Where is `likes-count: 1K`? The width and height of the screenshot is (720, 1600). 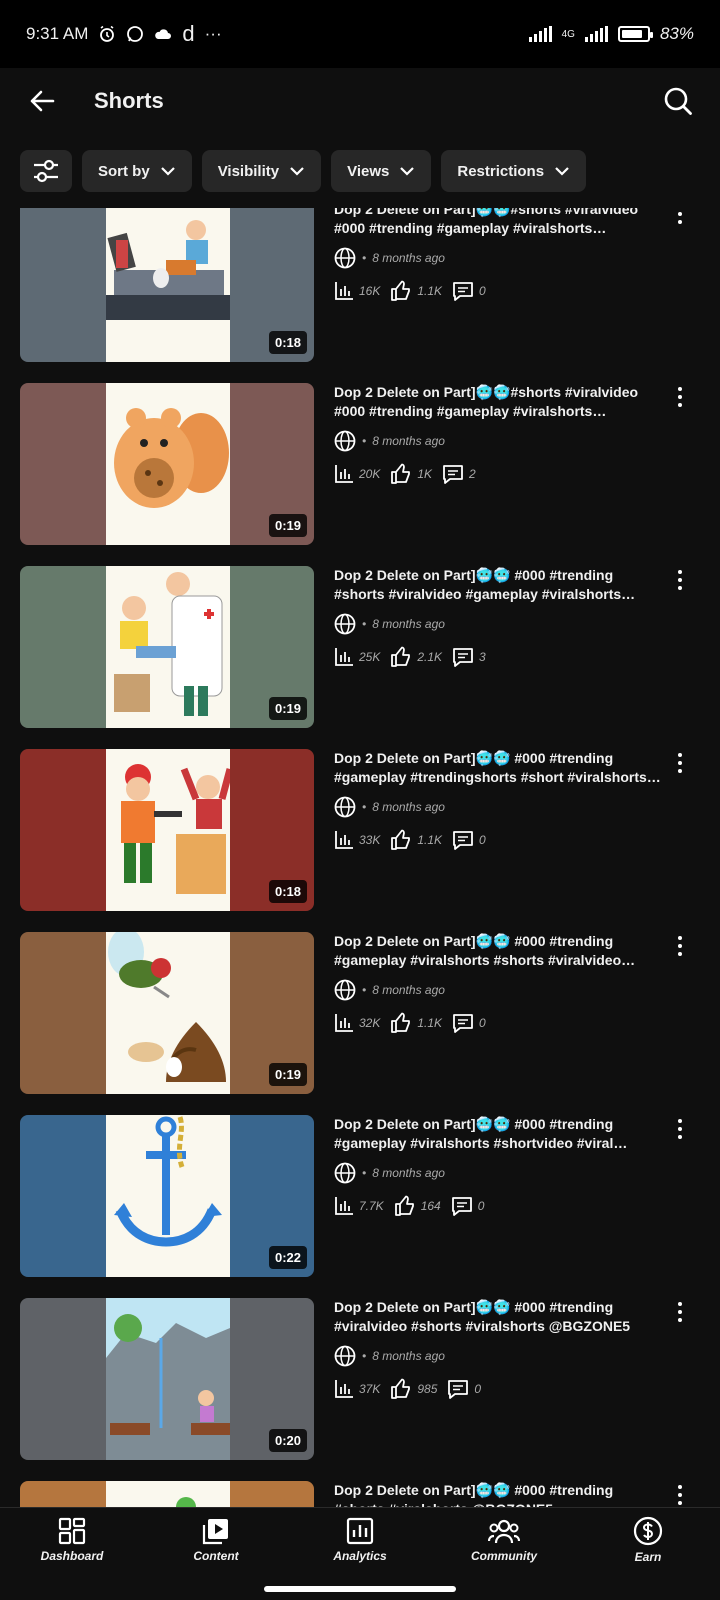
likes-count: 1K is located at coordinates (425, 474).